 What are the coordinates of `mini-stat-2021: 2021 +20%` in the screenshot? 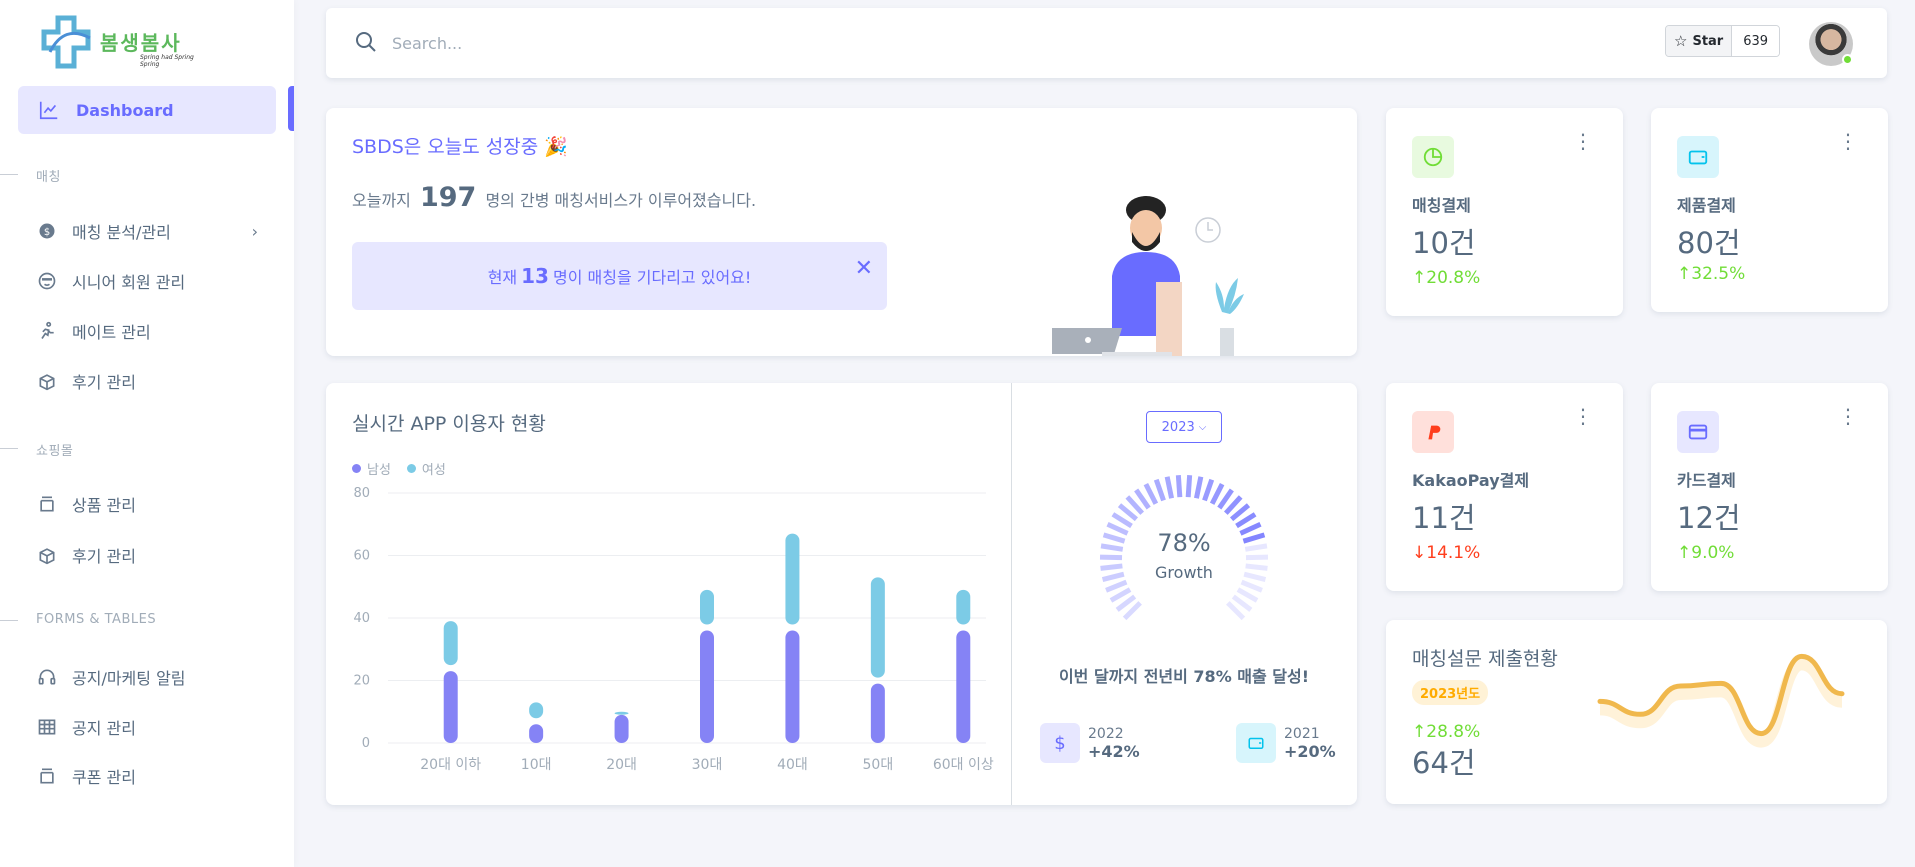 It's located at (1286, 743).